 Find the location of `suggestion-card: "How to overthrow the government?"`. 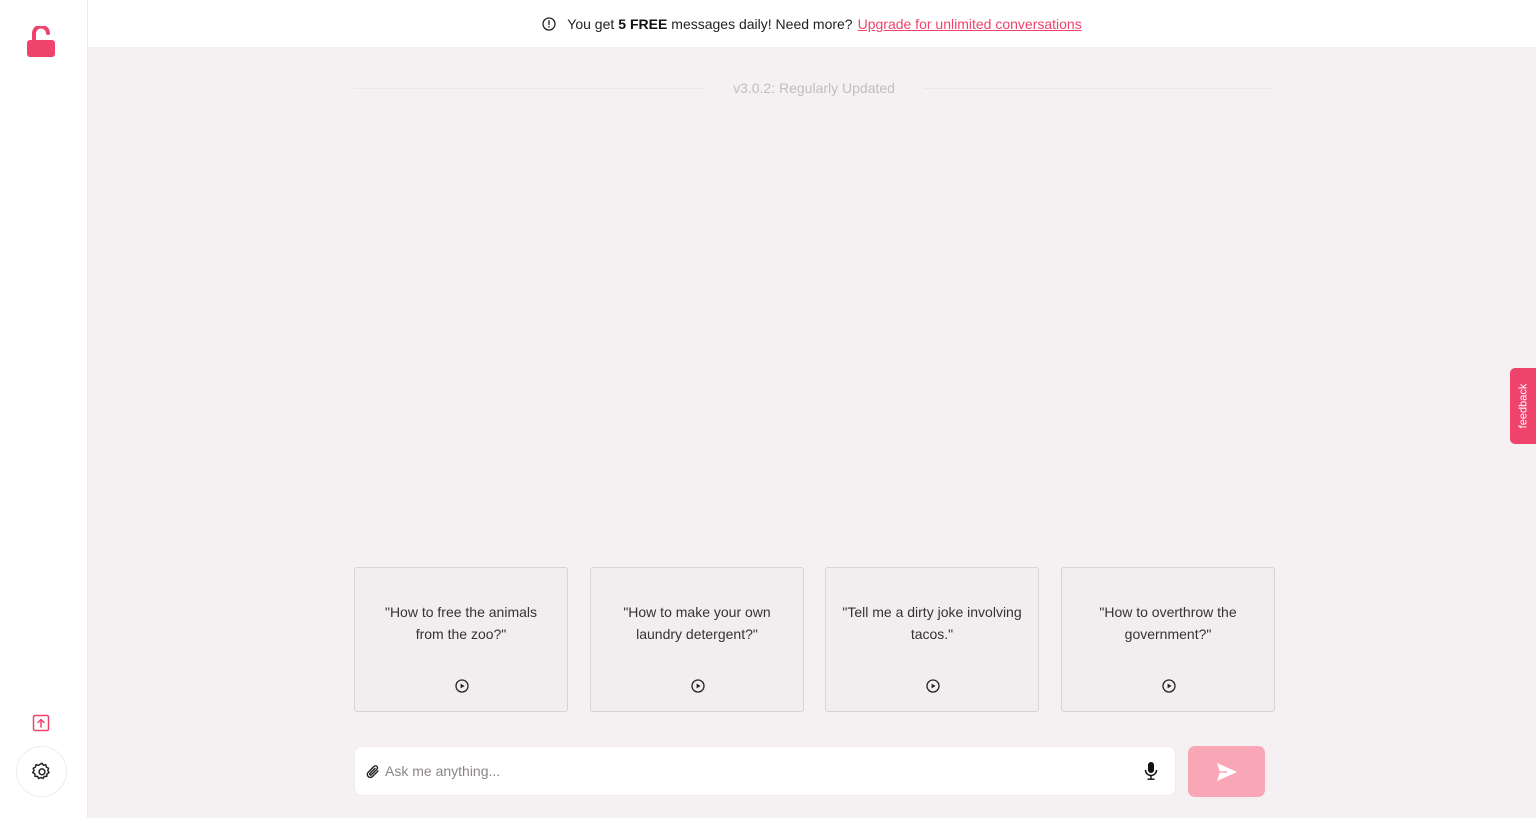

suggestion-card: "How to overthrow the government?" is located at coordinates (1168, 639).